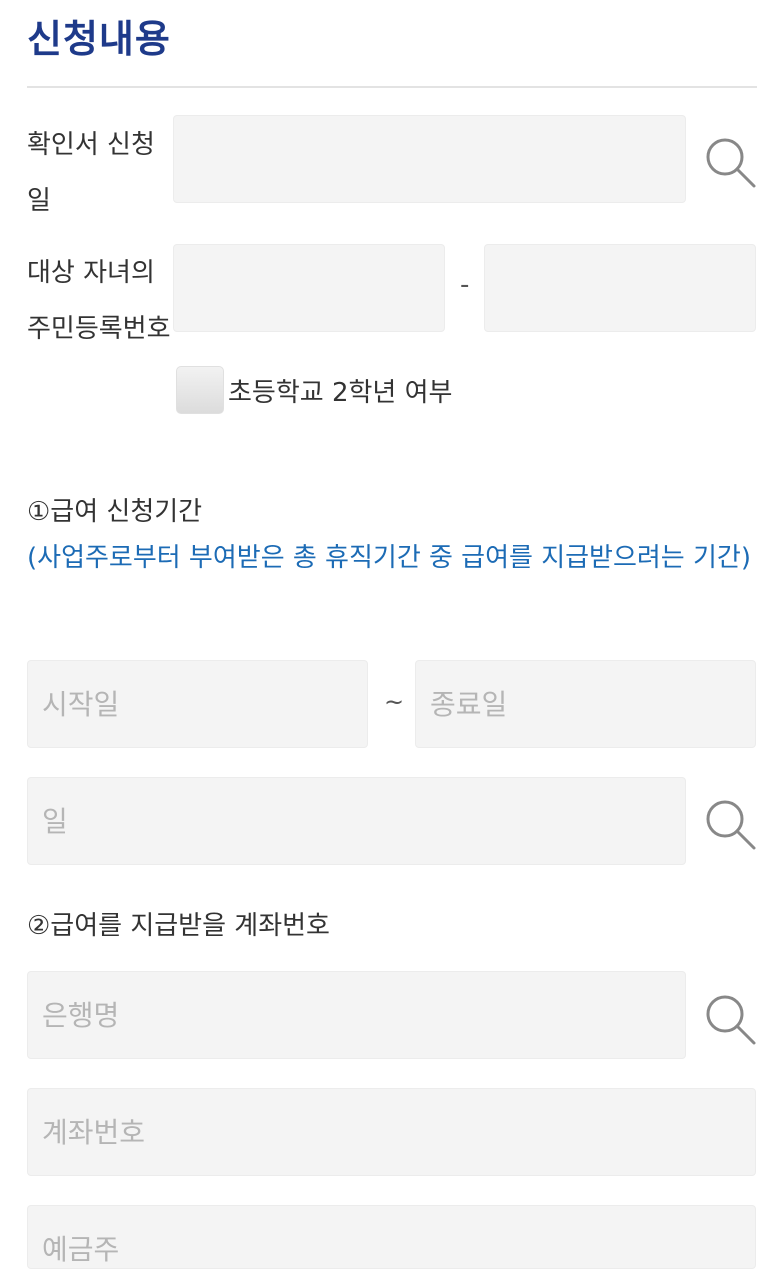 The height and width of the screenshot is (1269, 775). I want to click on second-grade-label: 초등학교 2학년 여부, so click(340, 393).